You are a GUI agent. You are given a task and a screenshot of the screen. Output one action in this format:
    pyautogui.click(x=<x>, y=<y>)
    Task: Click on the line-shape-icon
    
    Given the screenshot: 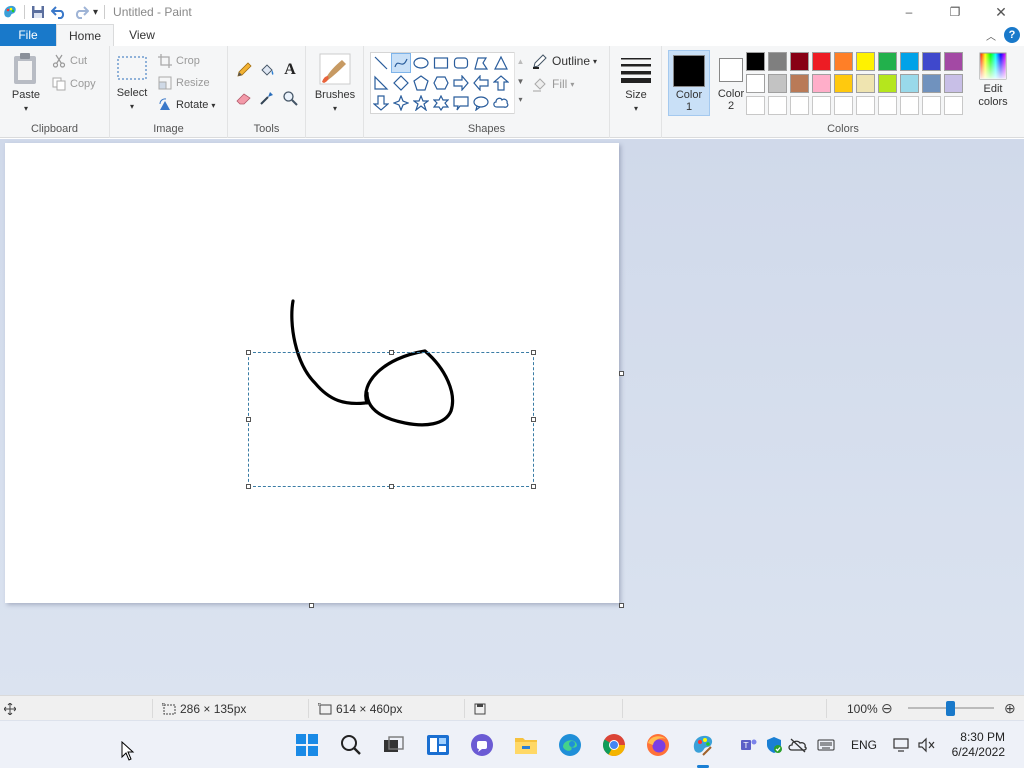 What is the action you would take?
    pyautogui.click(x=381, y=63)
    